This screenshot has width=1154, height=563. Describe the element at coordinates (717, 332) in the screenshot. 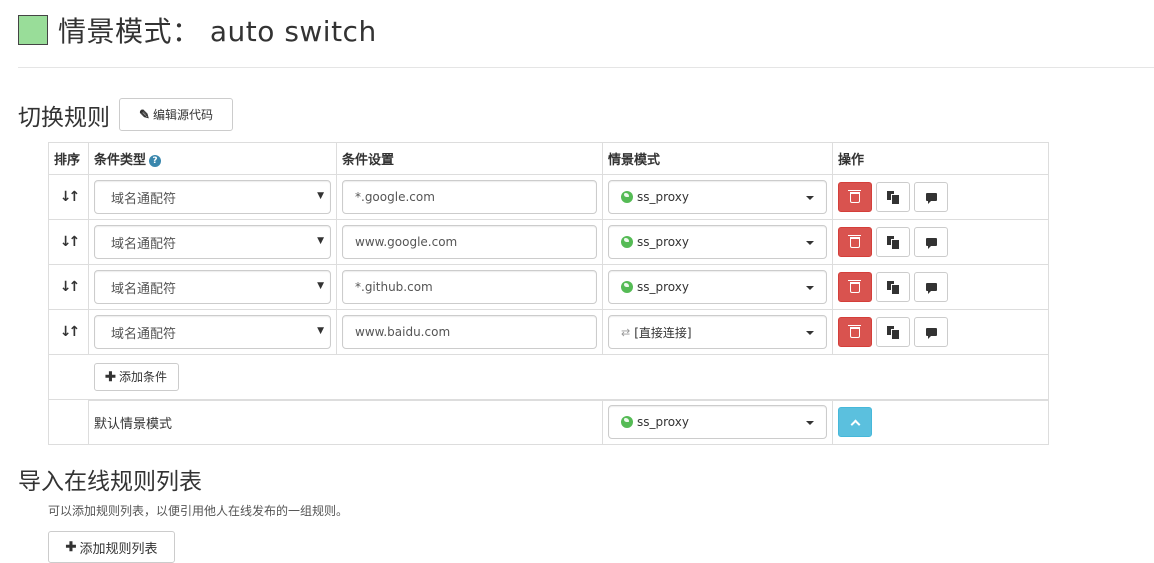

I see `profile-select: ⇄ [直接连接]` at that location.